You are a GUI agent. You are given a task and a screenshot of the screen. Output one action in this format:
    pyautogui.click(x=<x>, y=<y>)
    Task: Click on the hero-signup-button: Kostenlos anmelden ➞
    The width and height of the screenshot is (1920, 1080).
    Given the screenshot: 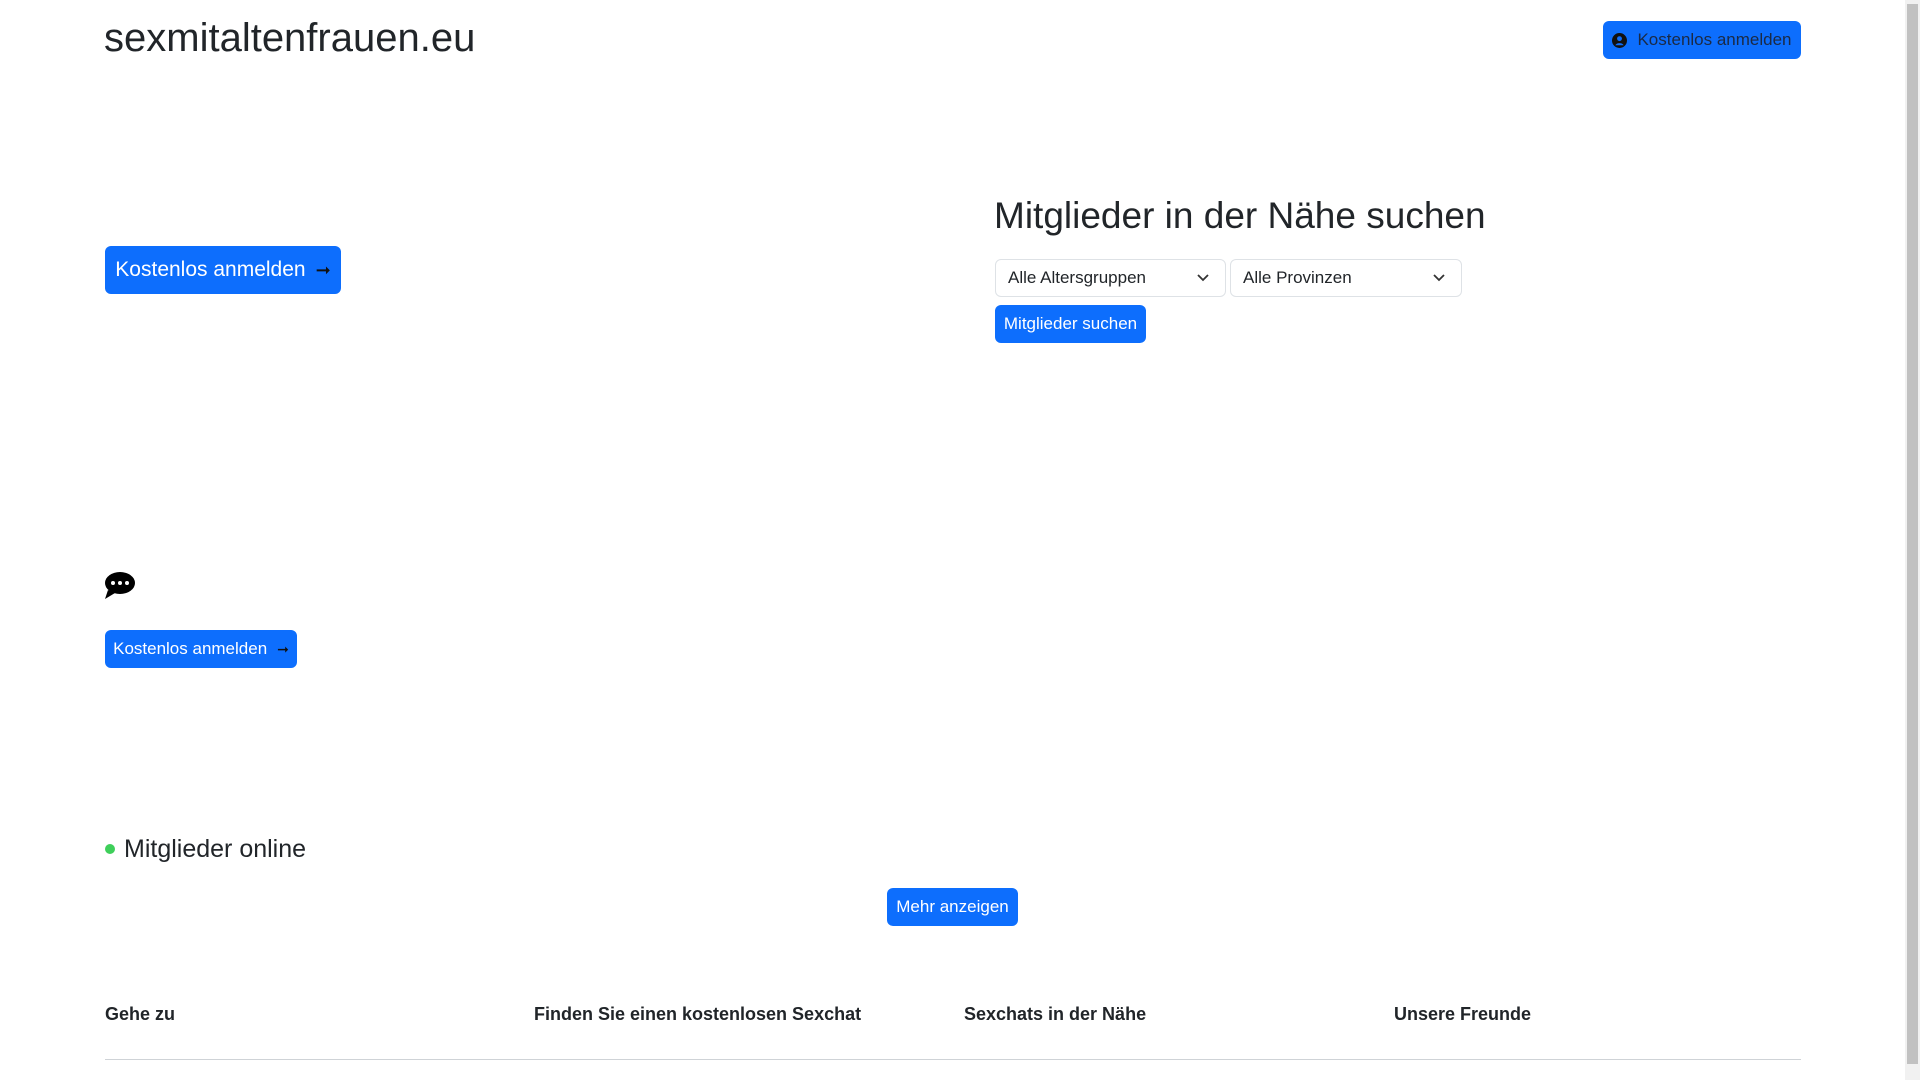 What is the action you would take?
    pyautogui.click(x=223, y=270)
    